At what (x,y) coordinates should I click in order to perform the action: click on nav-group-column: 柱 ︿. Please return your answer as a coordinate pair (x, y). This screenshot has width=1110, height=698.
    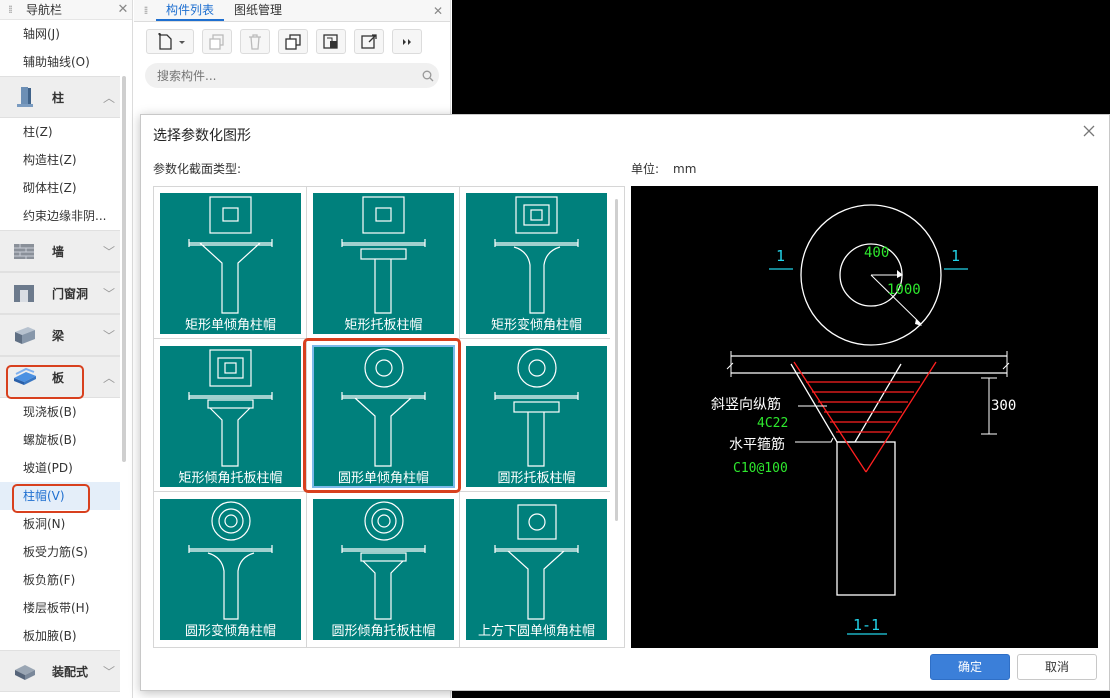
    Looking at the image, I should click on (60, 97).